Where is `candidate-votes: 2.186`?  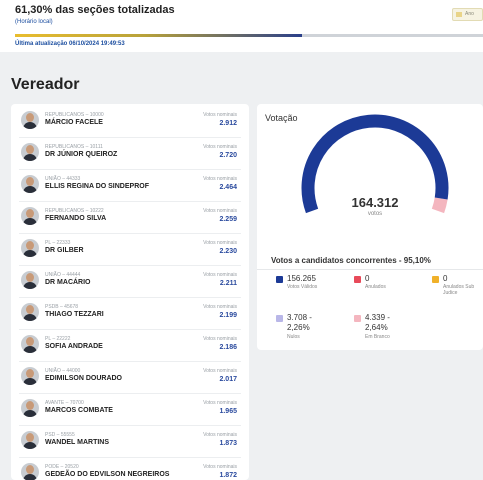 candidate-votes: 2.186 is located at coordinates (228, 347).